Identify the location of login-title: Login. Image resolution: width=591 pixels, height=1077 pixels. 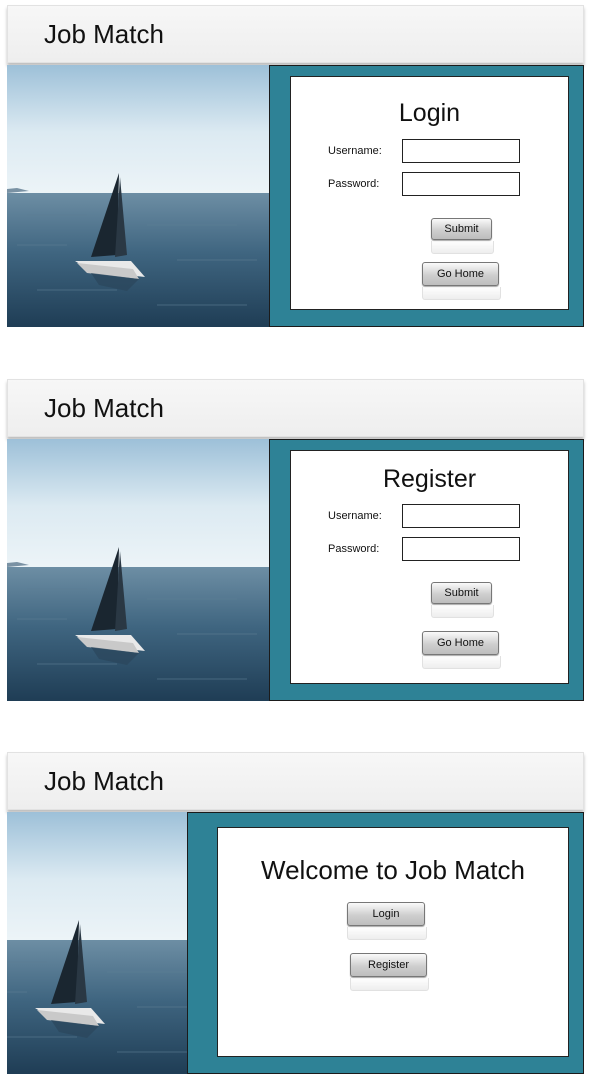
(429, 113).